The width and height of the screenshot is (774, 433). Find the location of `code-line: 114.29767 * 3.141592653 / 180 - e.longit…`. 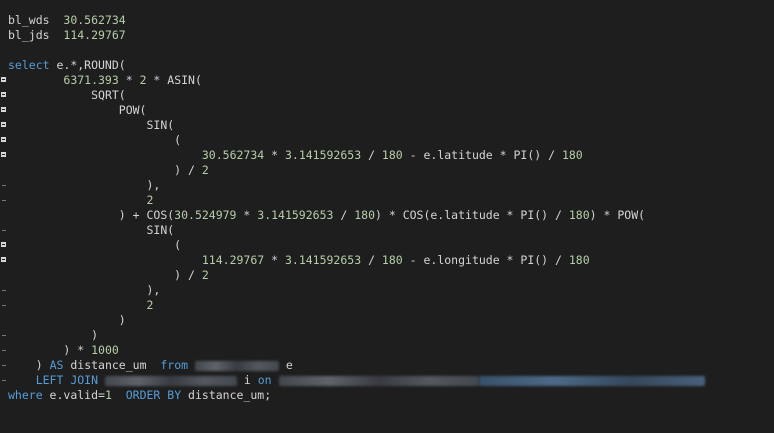

code-line: 114.29767 * 3.141592653 / 180 - e.longit… is located at coordinates (395, 260).